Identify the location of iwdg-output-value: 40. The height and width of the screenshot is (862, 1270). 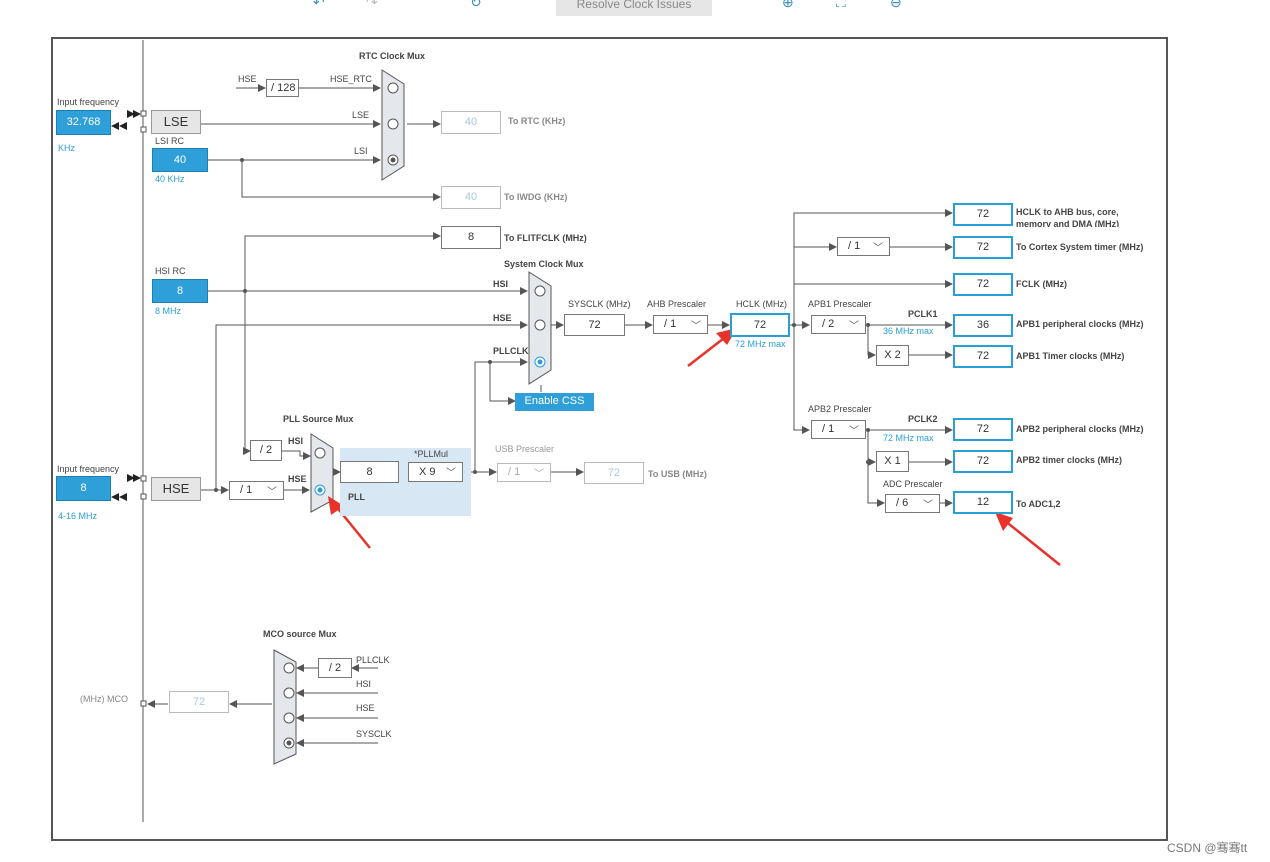
(471, 197).